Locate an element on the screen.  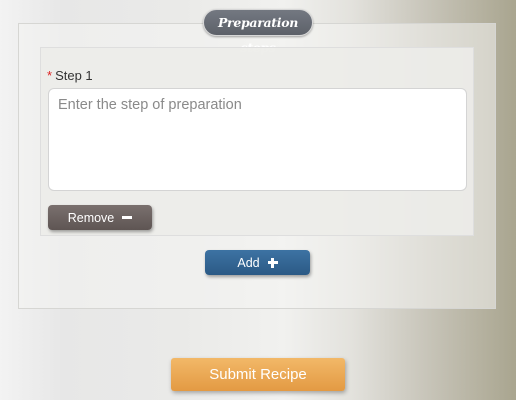
step-label-text: Step 1 is located at coordinates (74, 75).